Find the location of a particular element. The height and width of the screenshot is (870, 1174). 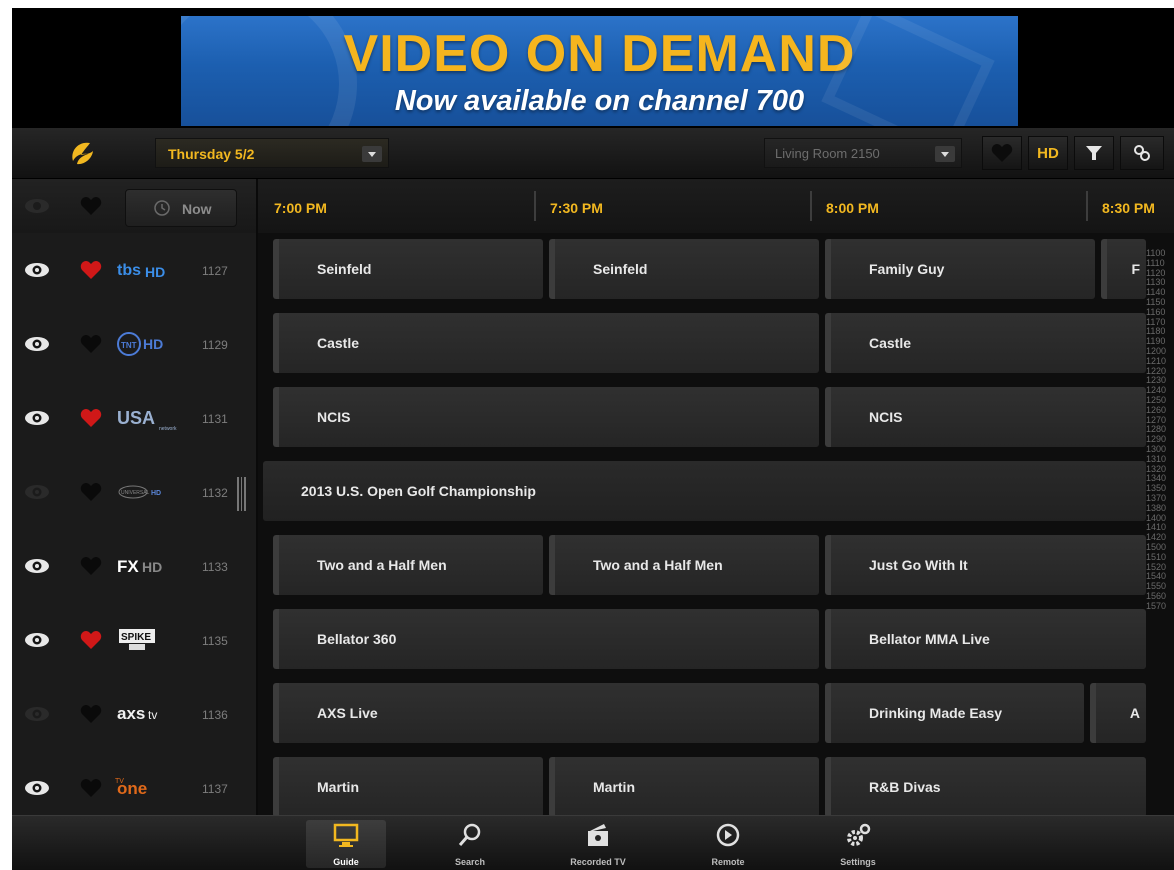

svg-text: axs is located at coordinates (131, 713).